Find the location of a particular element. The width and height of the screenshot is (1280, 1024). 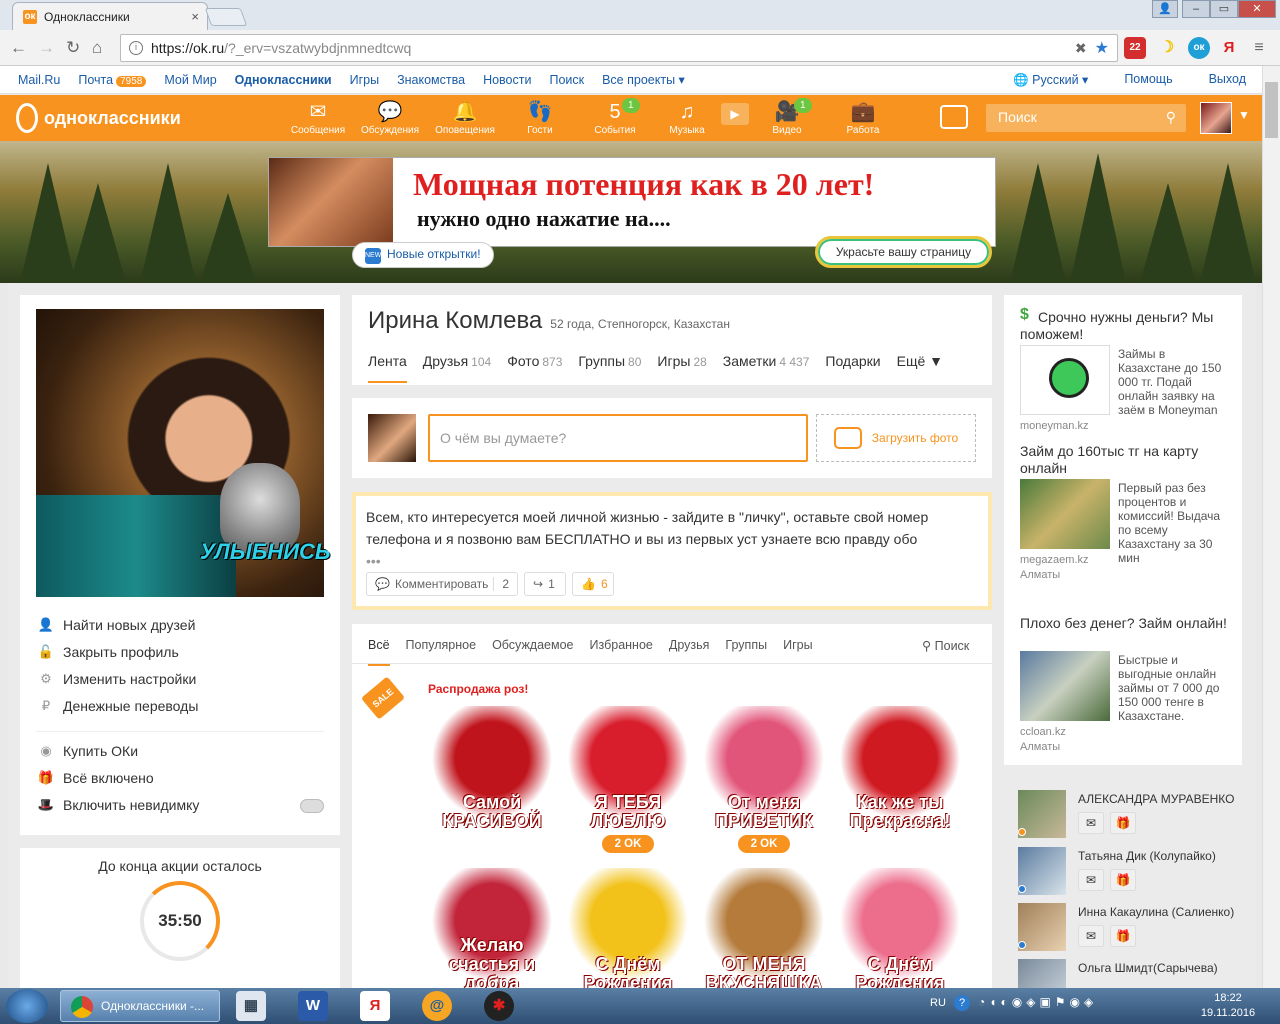

app-icon: ✱ is located at coordinates (499, 1006).